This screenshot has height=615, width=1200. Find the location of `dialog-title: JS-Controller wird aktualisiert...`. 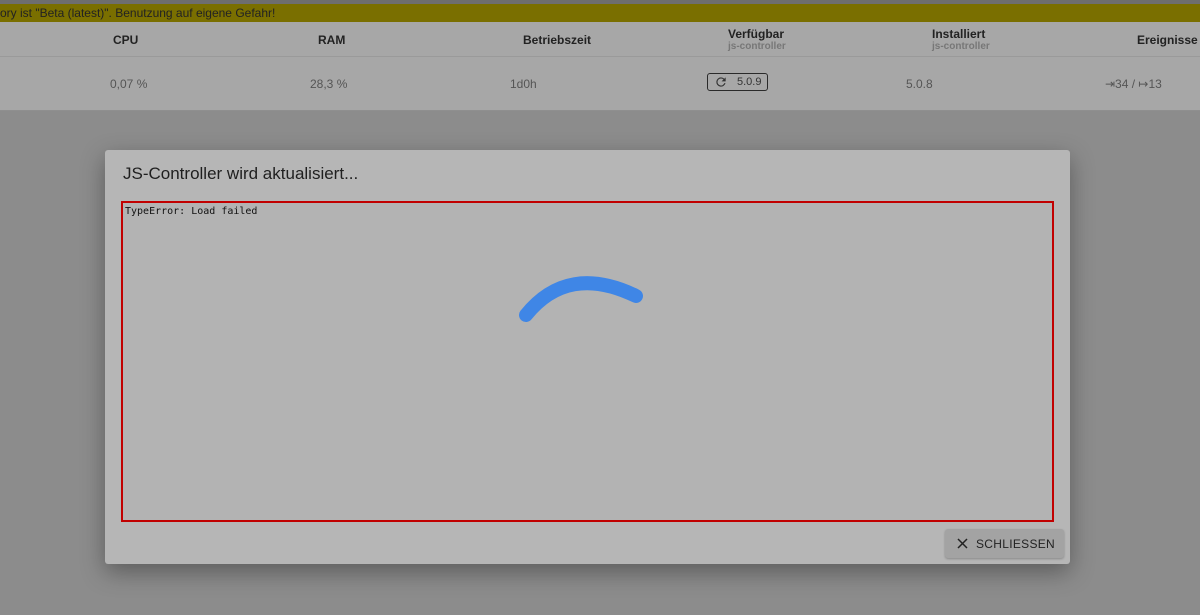

dialog-title: JS-Controller wird aktualisiert... is located at coordinates (241, 173).